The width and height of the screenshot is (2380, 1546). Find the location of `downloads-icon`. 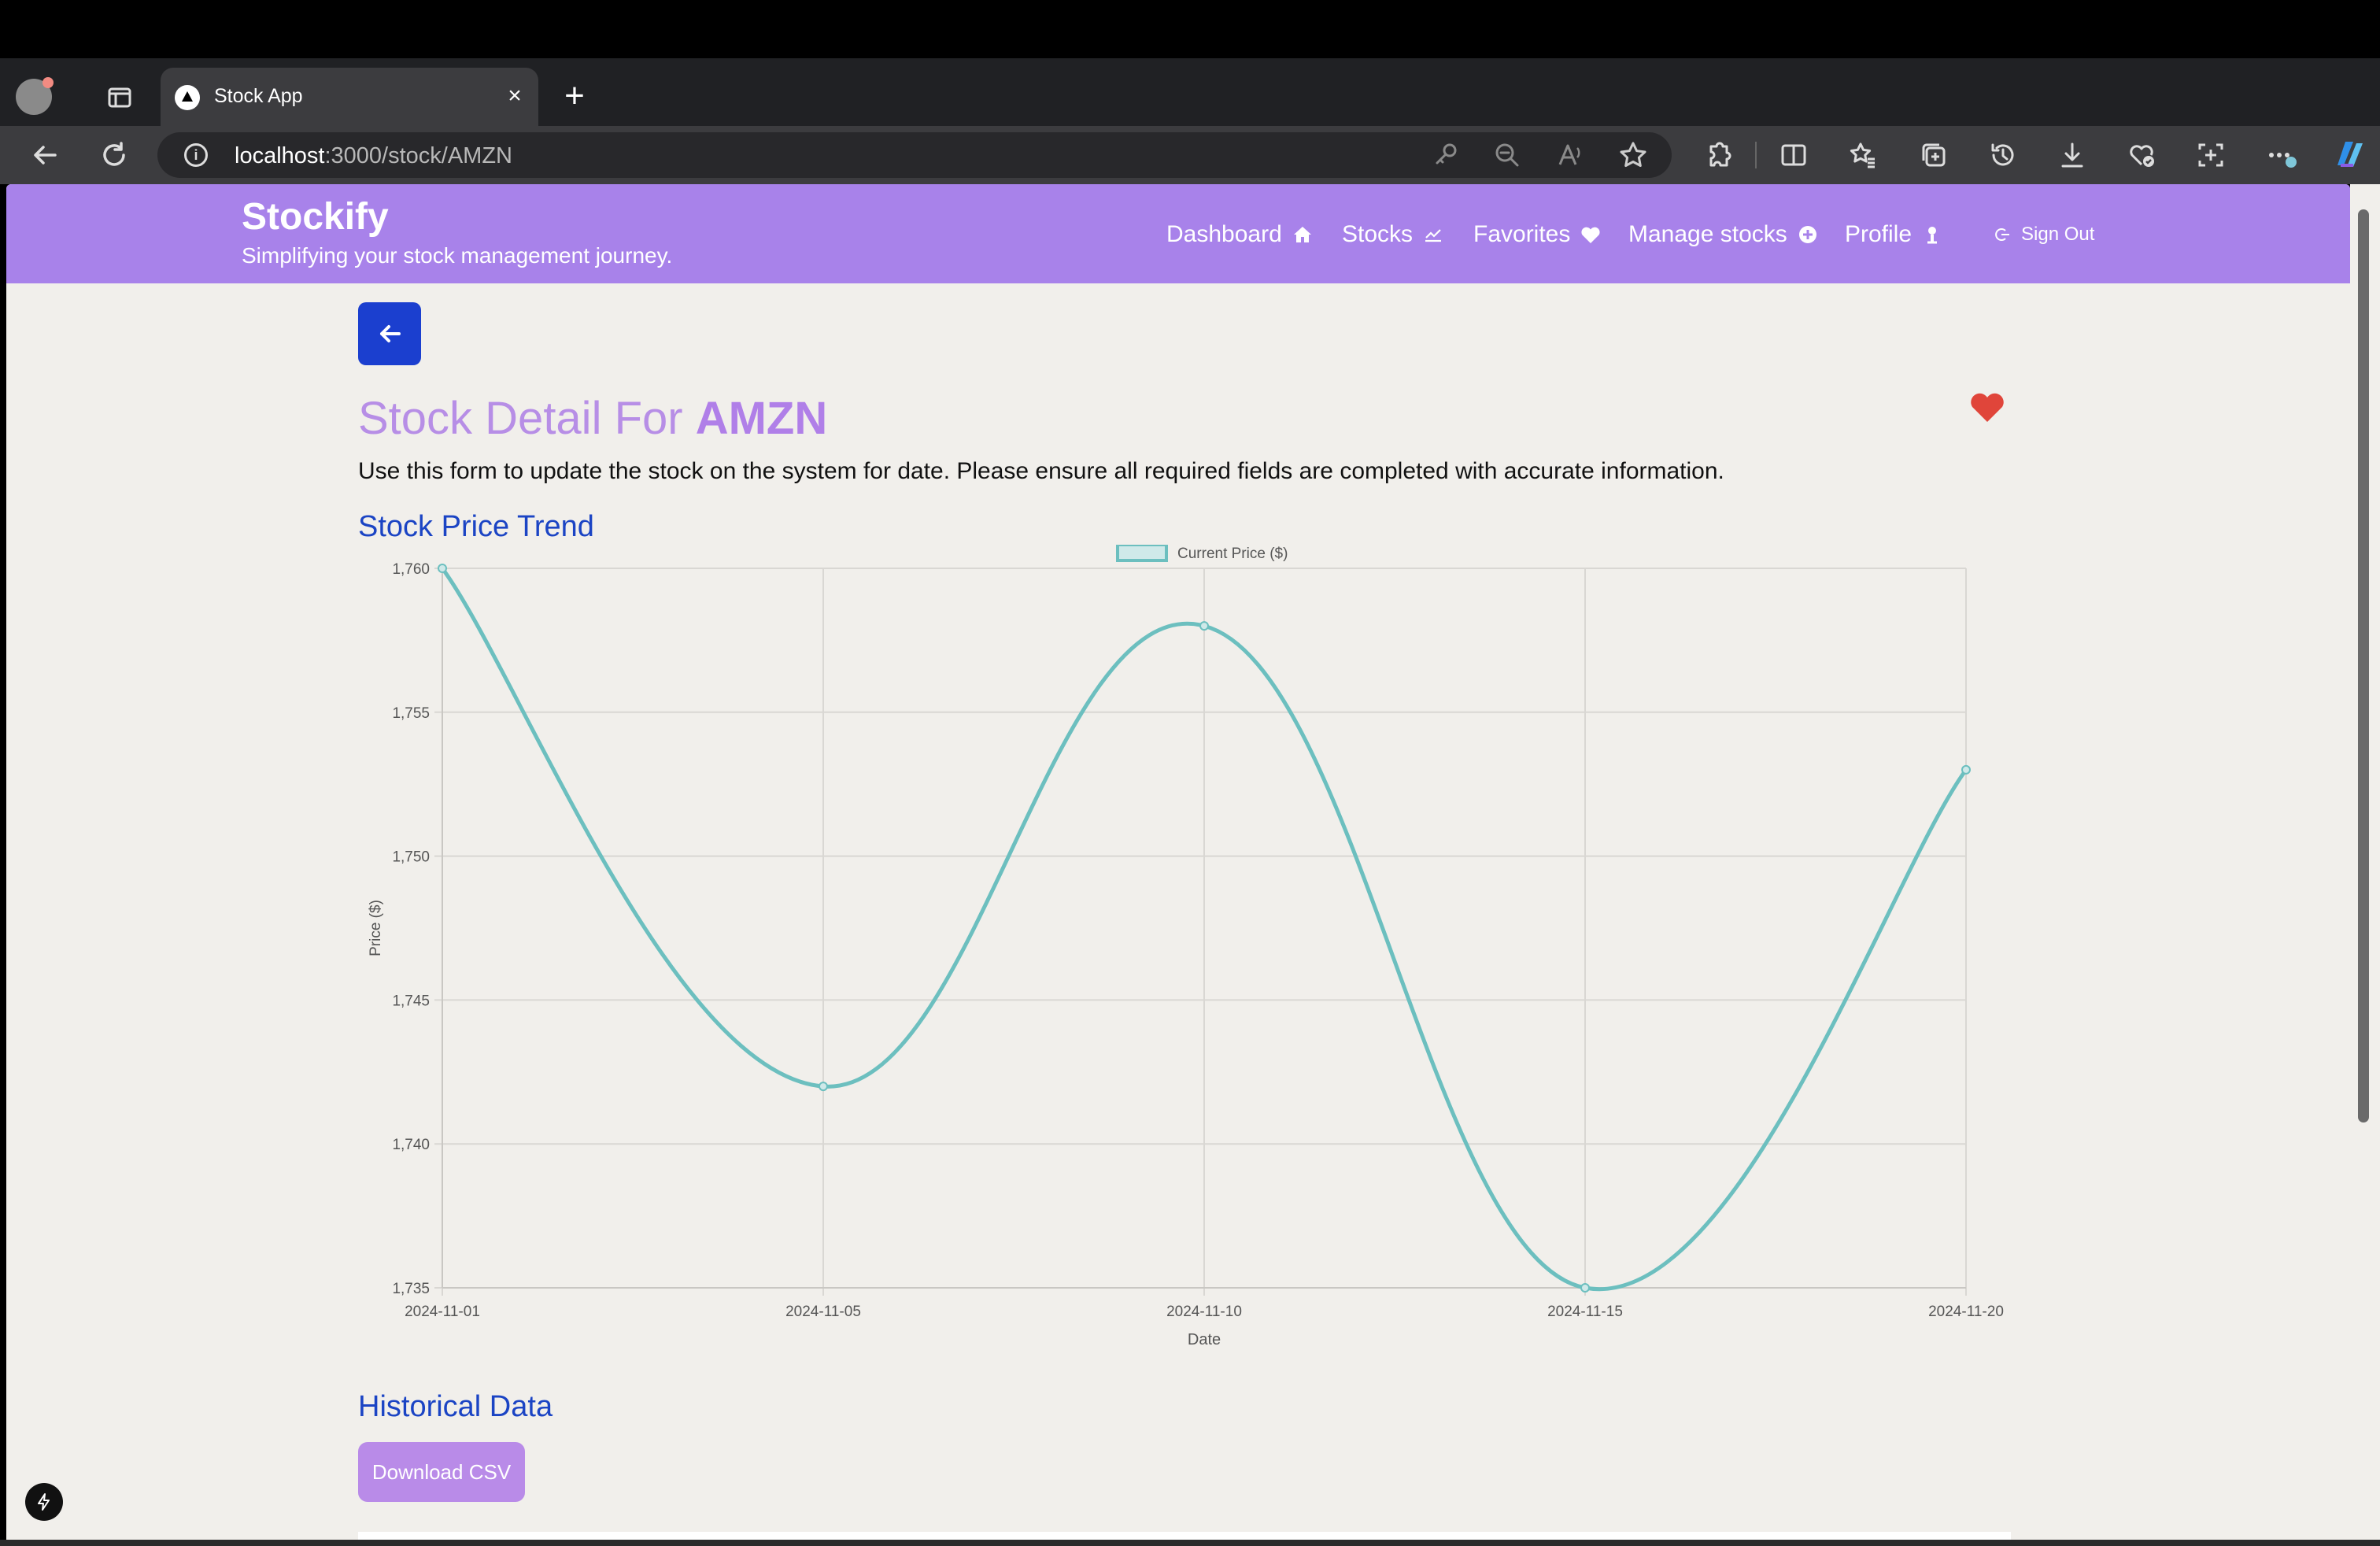

downloads-icon is located at coordinates (2072, 155).